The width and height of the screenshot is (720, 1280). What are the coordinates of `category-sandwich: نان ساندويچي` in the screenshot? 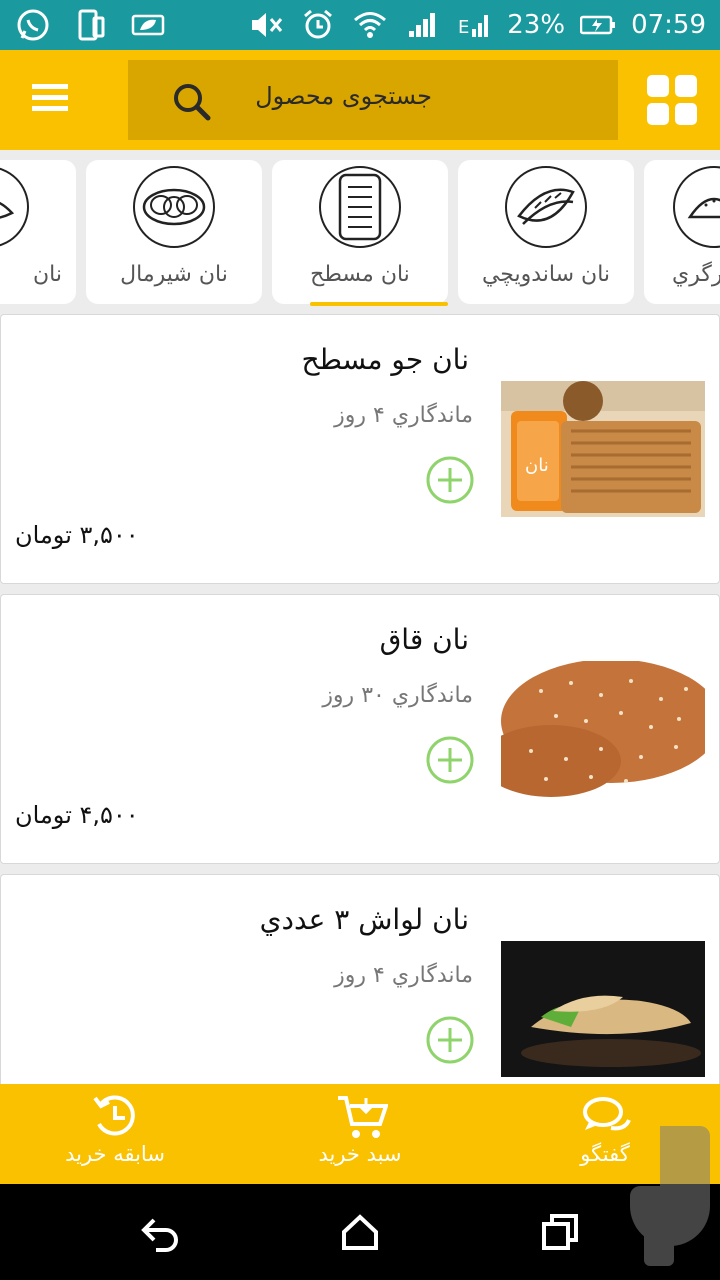 It's located at (546, 232).